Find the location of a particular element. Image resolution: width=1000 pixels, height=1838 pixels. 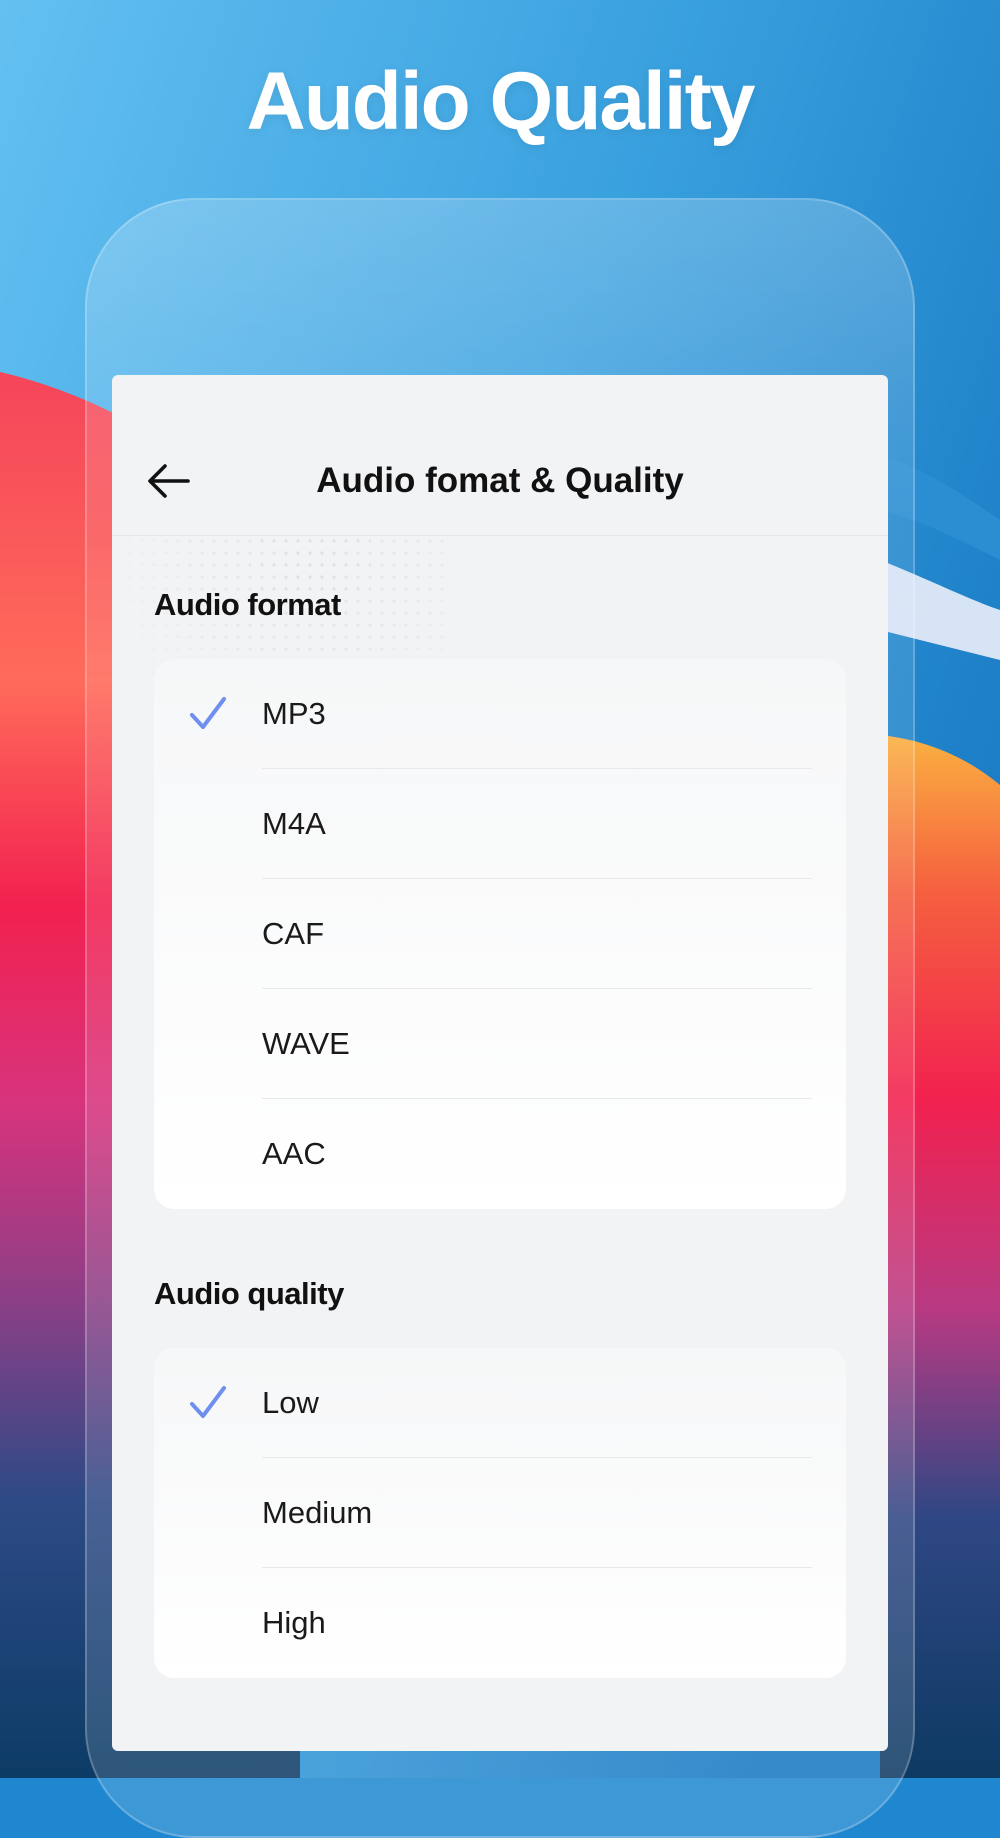

option-label: High is located at coordinates (294, 1622).